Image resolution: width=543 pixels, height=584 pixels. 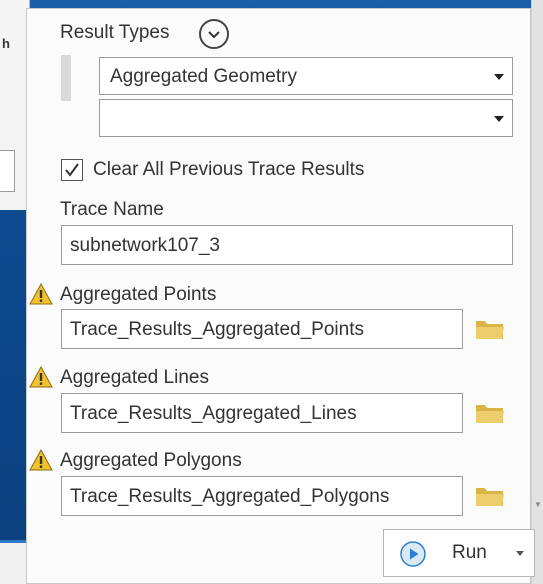 I want to click on background-window-field, so click(x=7, y=171).